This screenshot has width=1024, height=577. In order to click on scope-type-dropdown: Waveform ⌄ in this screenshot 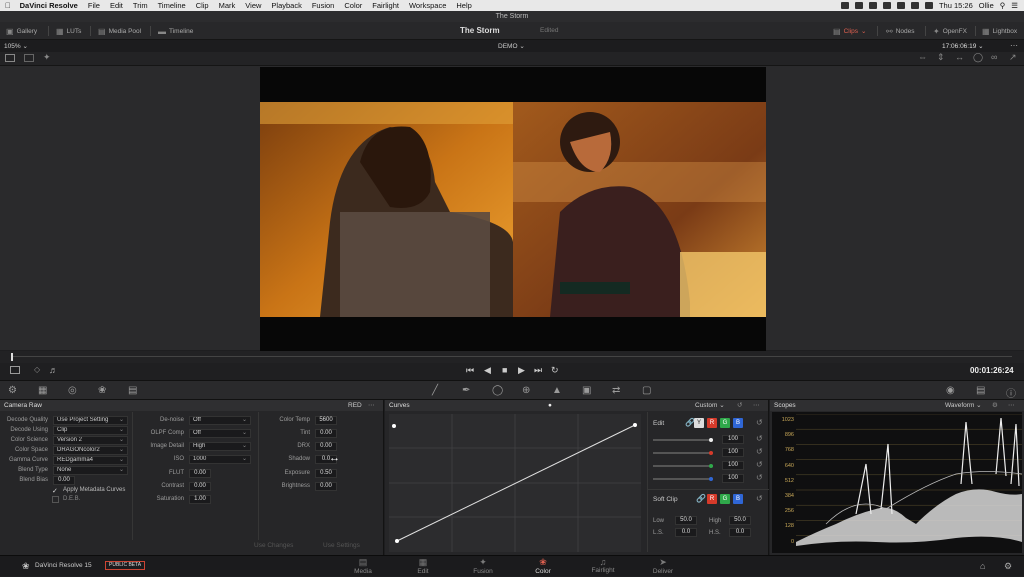, I will do `click(963, 405)`.